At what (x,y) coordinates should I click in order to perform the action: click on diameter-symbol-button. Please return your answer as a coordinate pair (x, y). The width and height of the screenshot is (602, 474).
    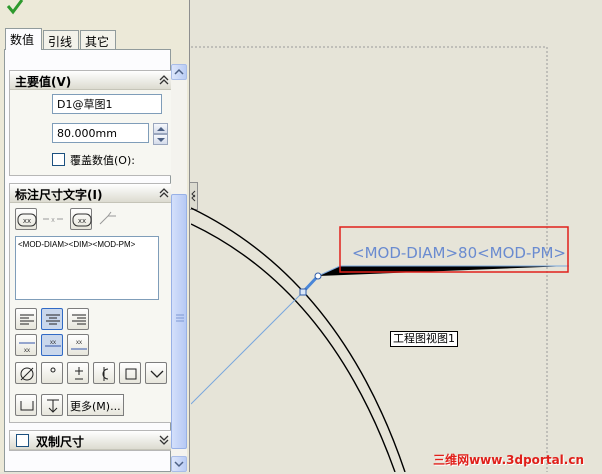
    Looking at the image, I should click on (26, 373).